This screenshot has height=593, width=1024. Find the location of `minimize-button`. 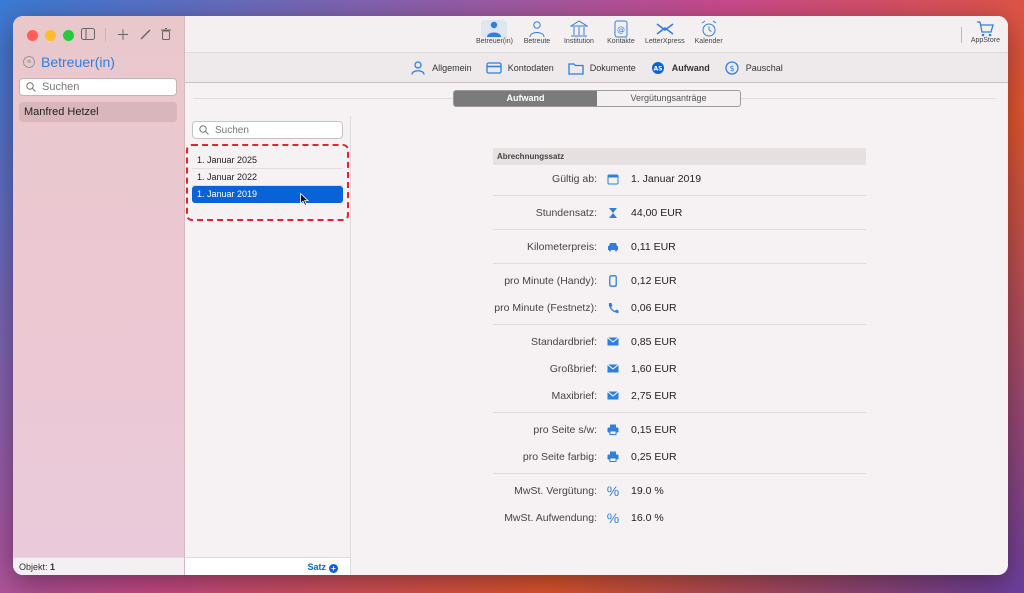

minimize-button is located at coordinates (50, 35).